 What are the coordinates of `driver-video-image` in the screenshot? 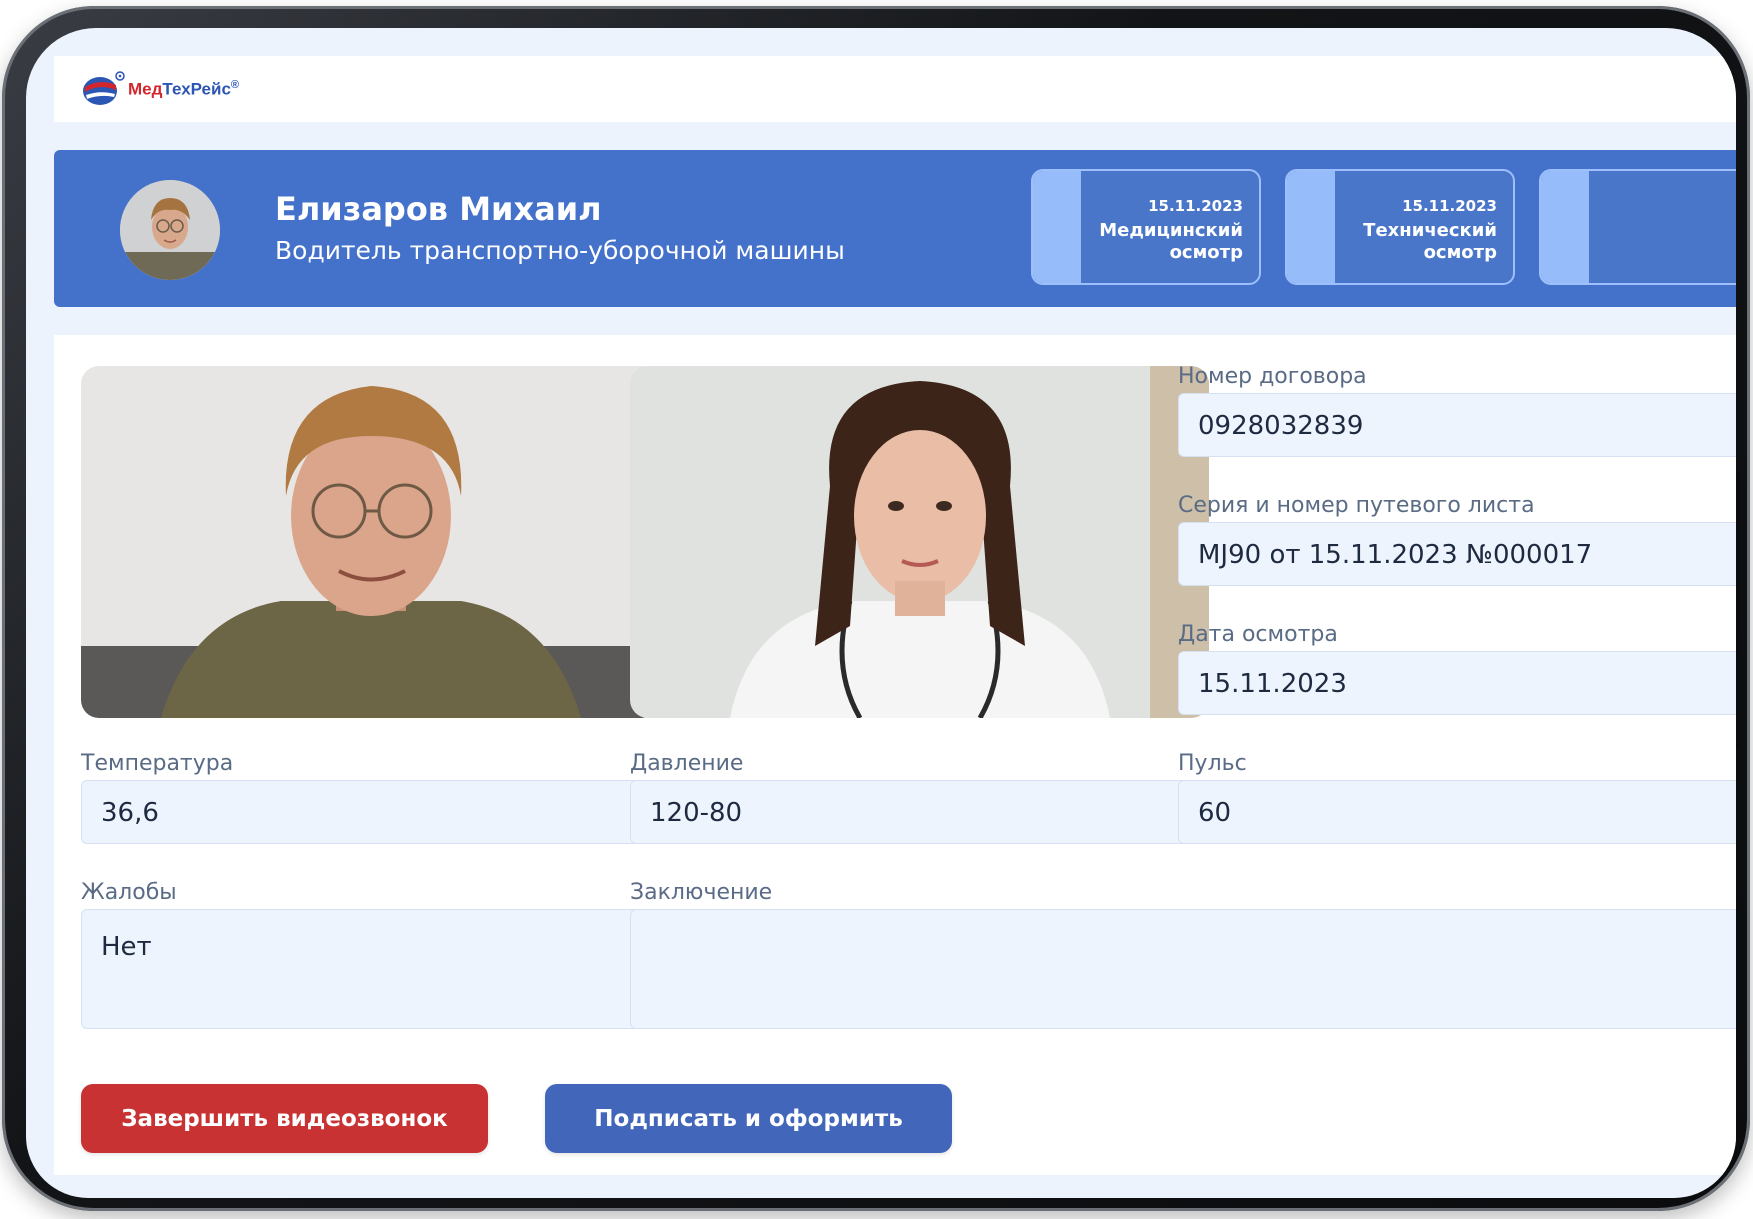 It's located at (370, 542).